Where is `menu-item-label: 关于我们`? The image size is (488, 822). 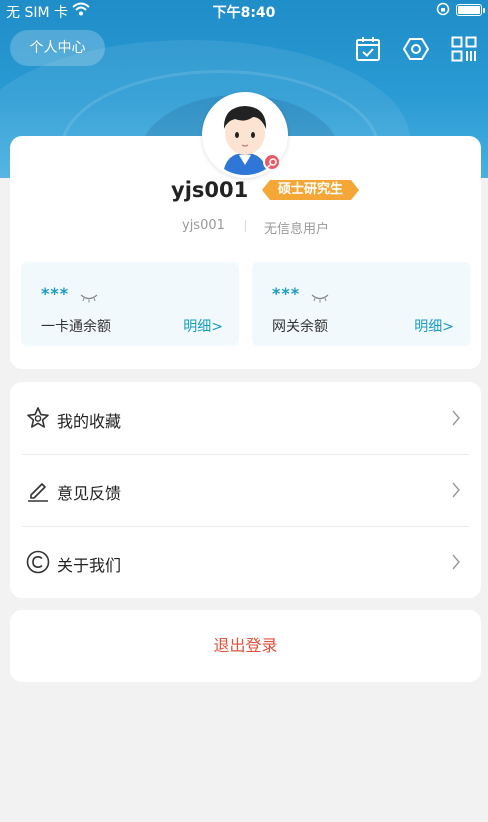 menu-item-label: 关于我们 is located at coordinates (89, 565).